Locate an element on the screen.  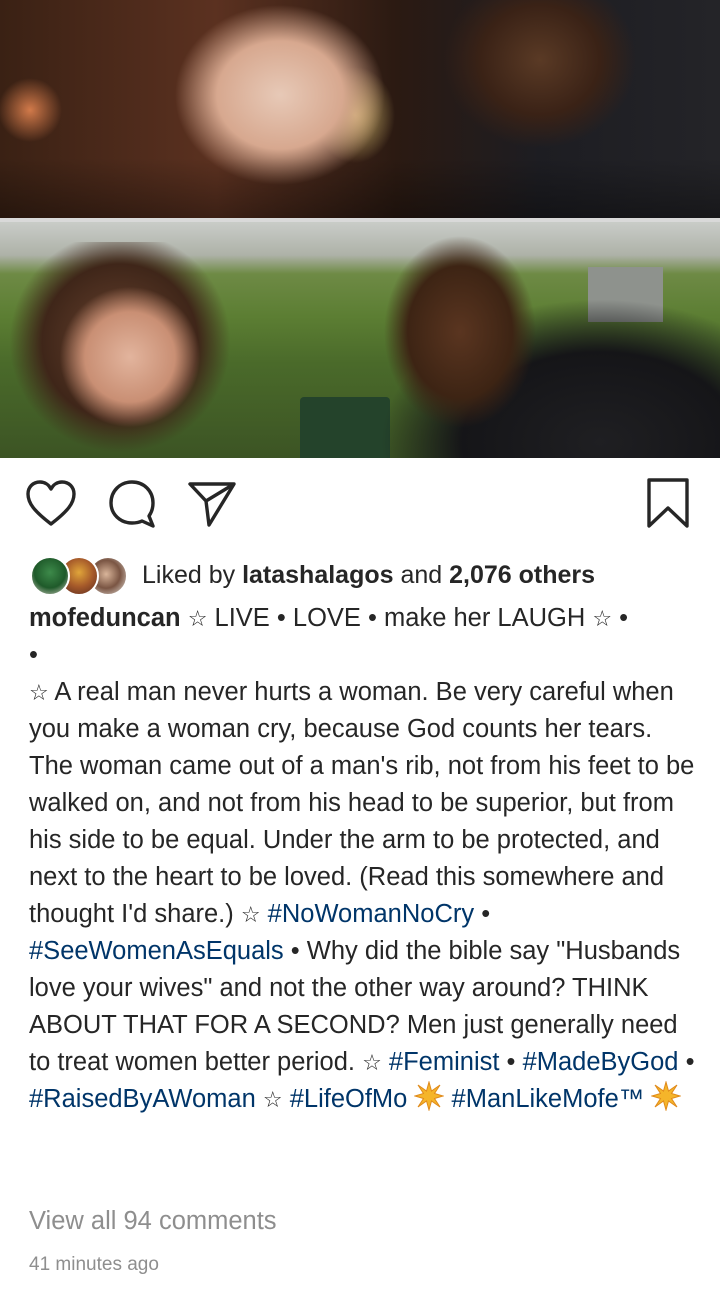
likes-text: Liked by latashalagos and 2,076 others is located at coordinates (368, 575).